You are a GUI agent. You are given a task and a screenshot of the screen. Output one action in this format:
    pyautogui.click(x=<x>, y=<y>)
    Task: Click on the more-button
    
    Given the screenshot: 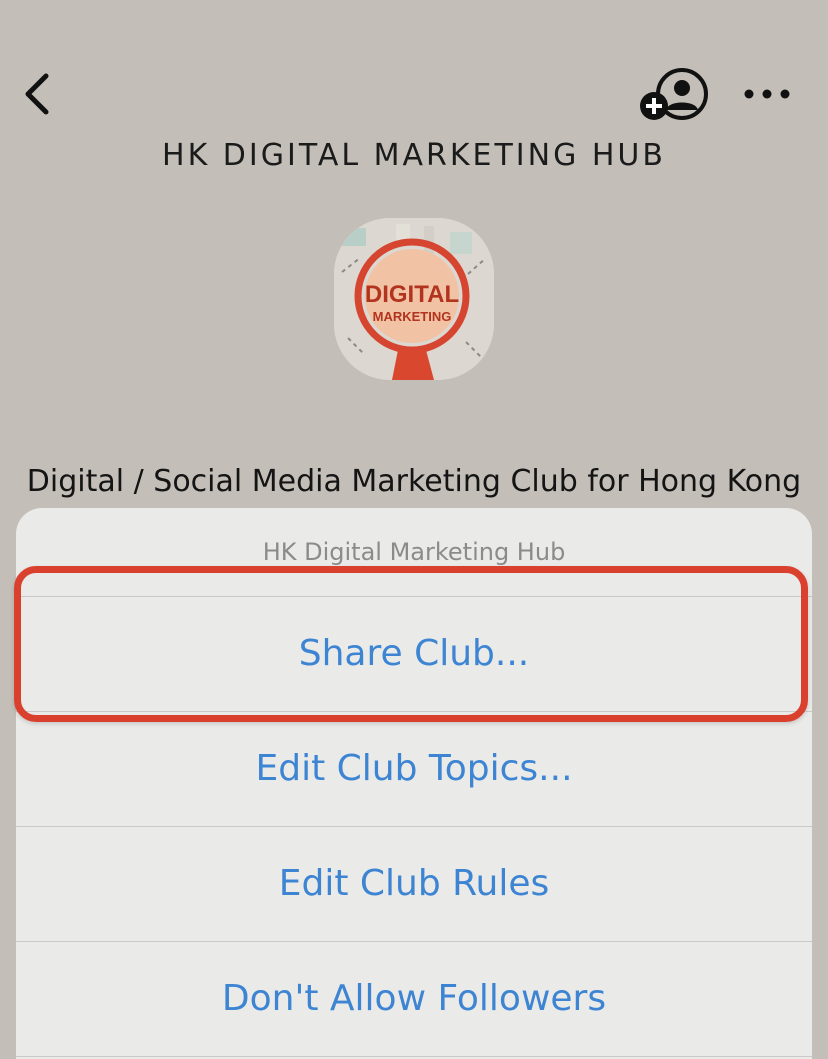 What is the action you would take?
    pyautogui.click(x=767, y=94)
    